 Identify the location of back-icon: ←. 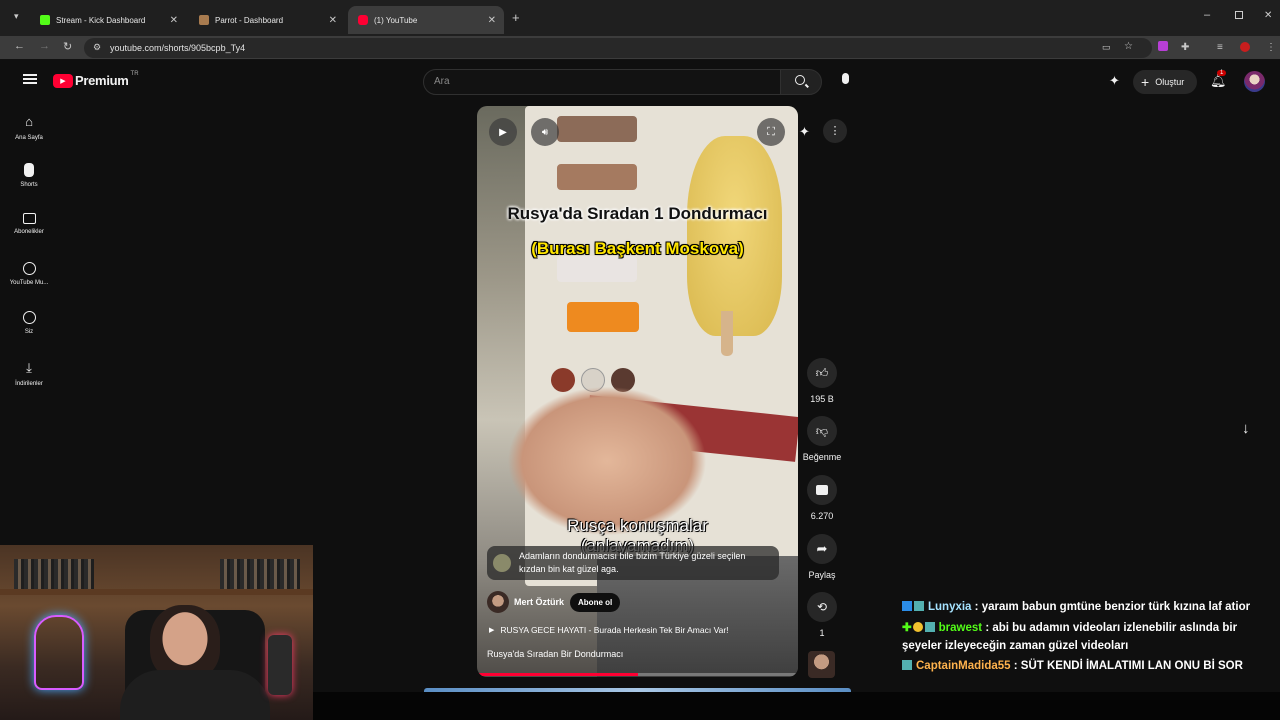
(19, 46).